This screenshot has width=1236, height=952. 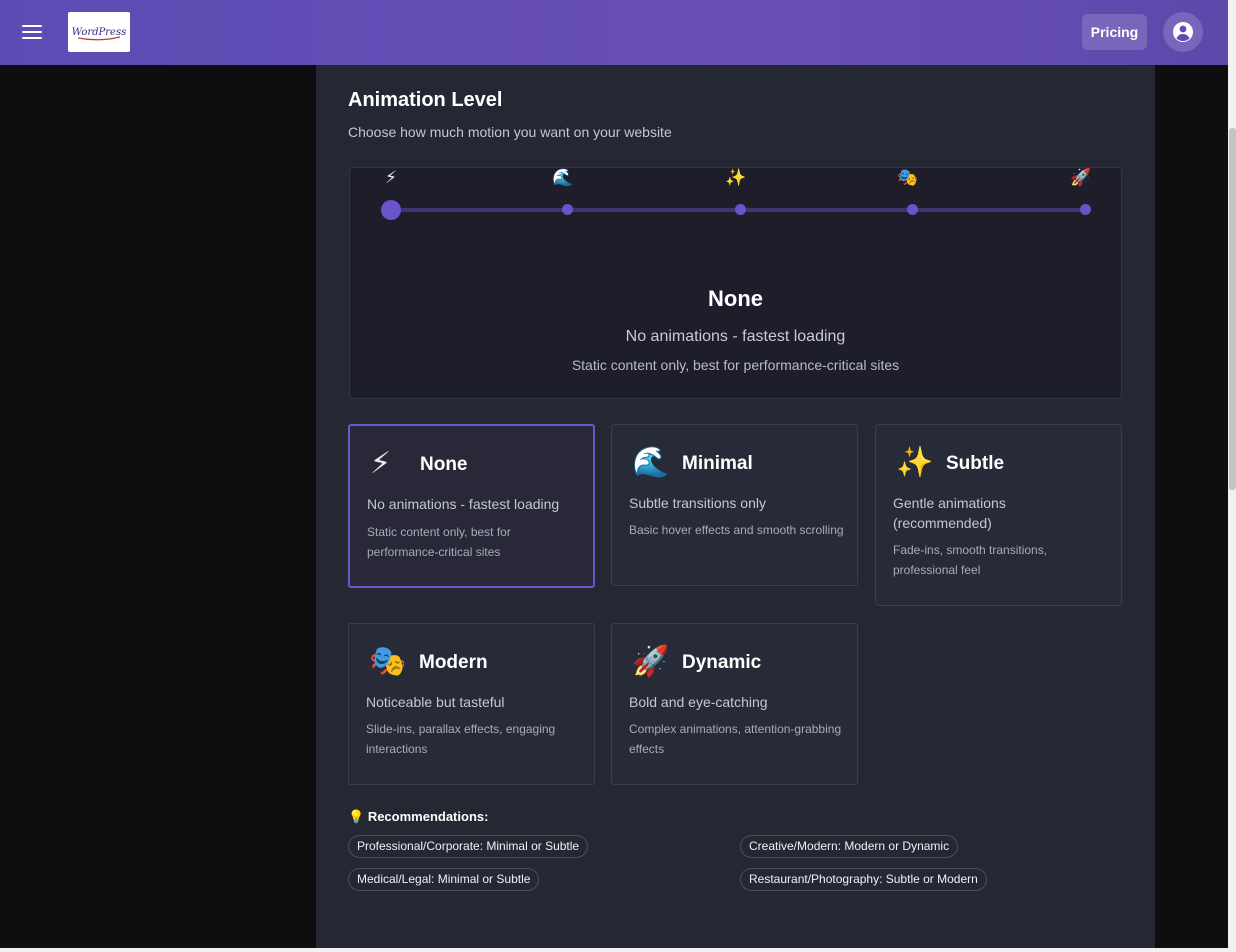 I want to click on preview-title: None, so click(x=735, y=298).